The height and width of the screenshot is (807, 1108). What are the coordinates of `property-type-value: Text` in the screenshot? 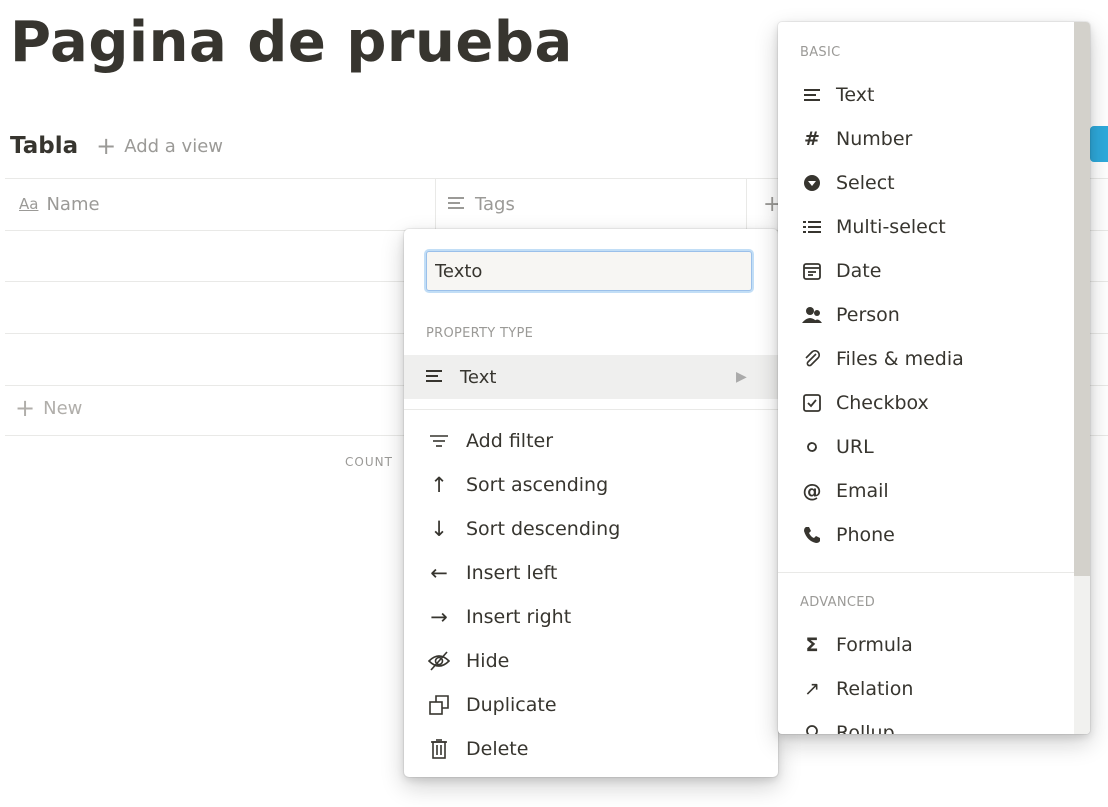 It's located at (478, 377).